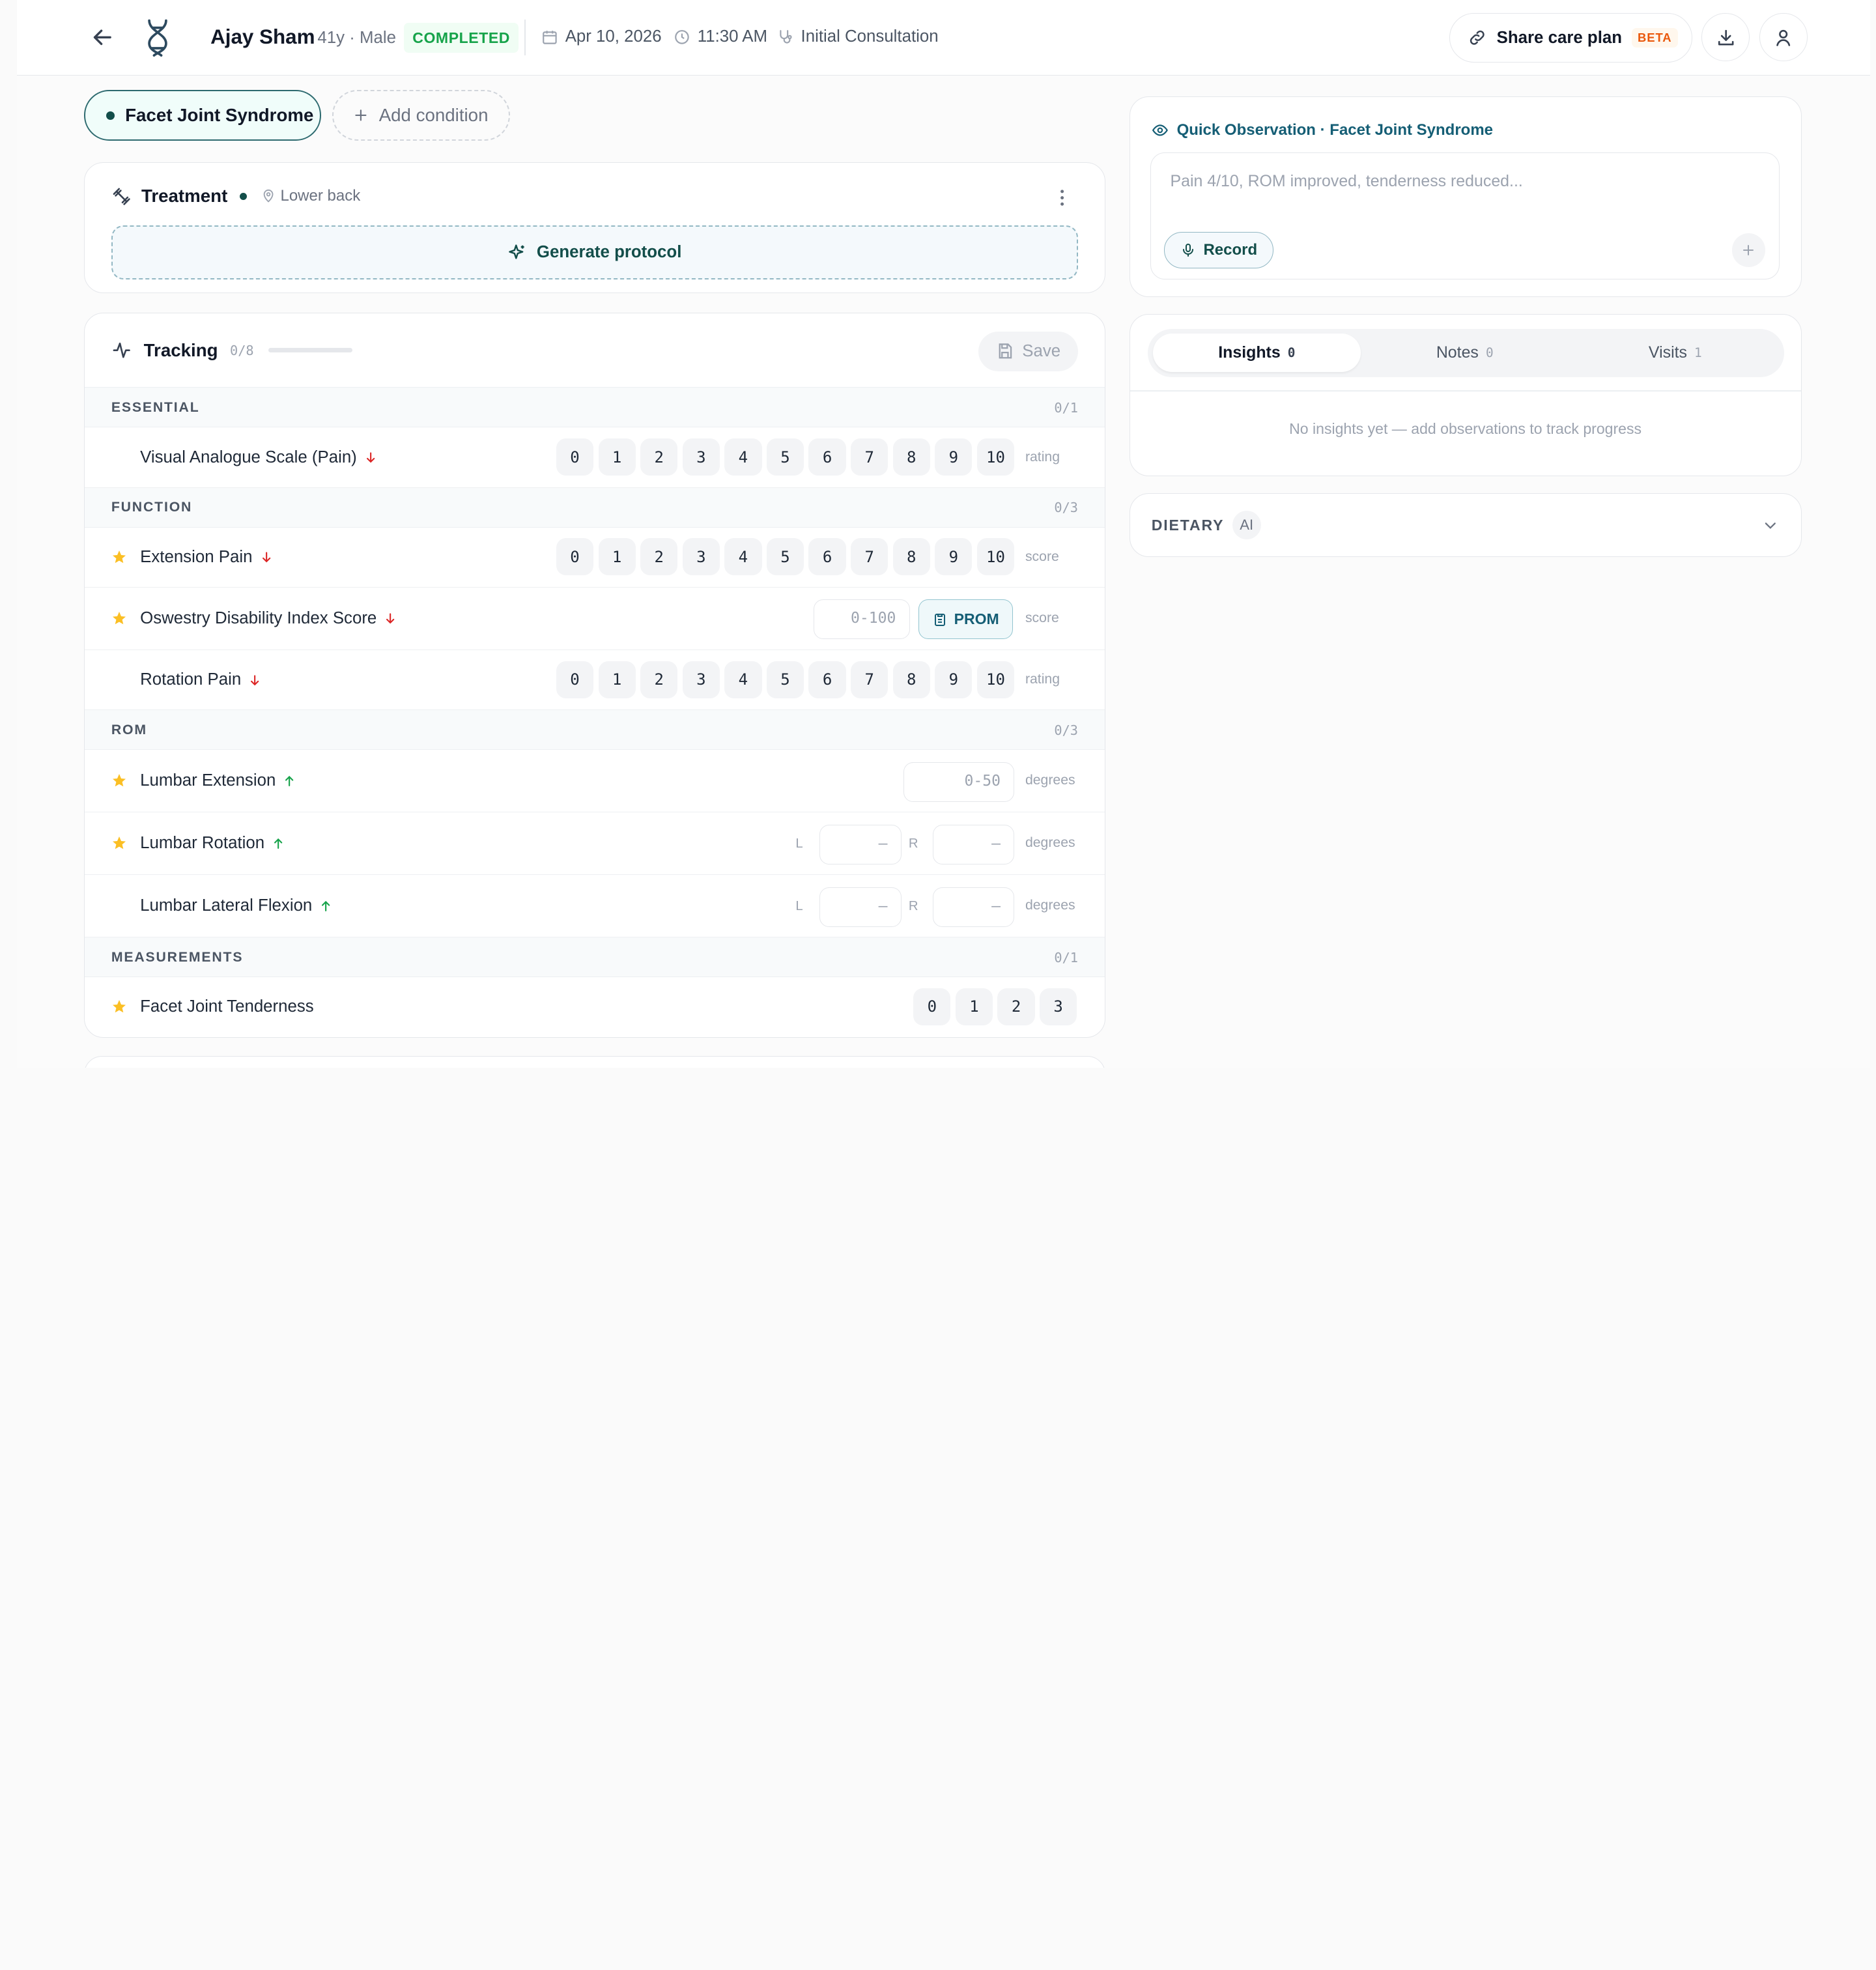 The height and width of the screenshot is (1970, 1876). I want to click on section-function: FUNCTION 0/3, so click(595, 508).